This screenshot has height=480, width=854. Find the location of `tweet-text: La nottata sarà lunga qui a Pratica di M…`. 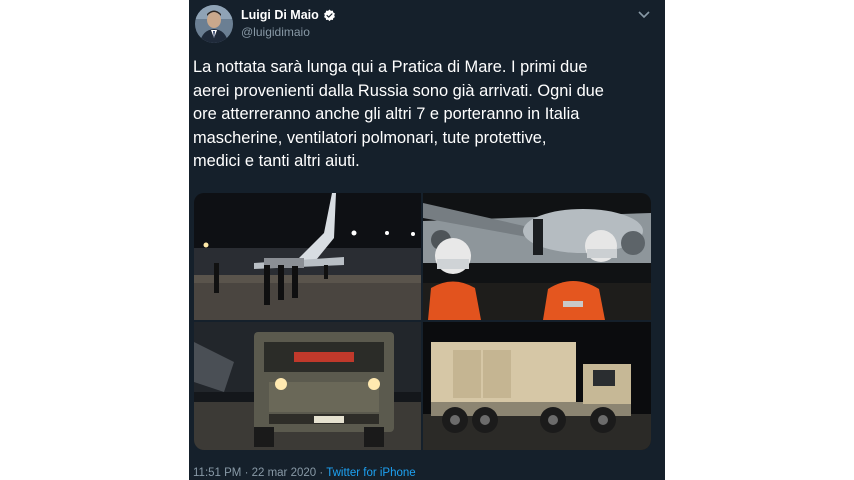

tweet-text: La nottata sarà lunga qui a Pratica di M… is located at coordinates (398, 114).